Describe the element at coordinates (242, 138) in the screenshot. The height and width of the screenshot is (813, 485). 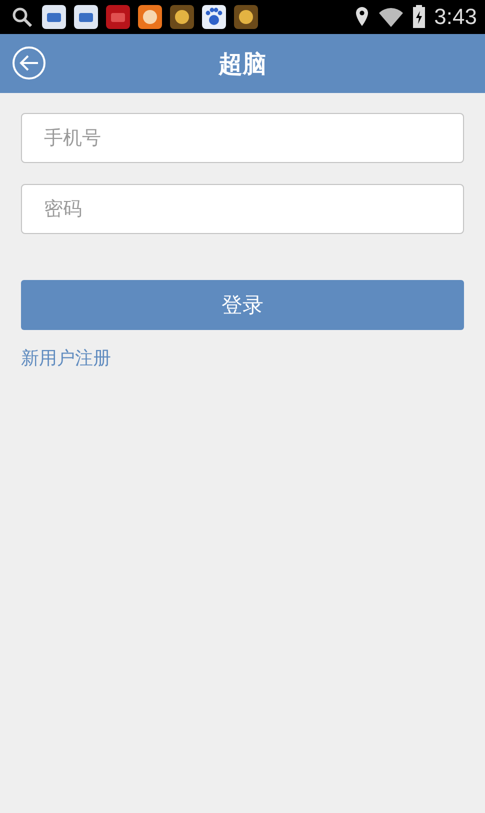
I see `input-field: 手机号` at that location.